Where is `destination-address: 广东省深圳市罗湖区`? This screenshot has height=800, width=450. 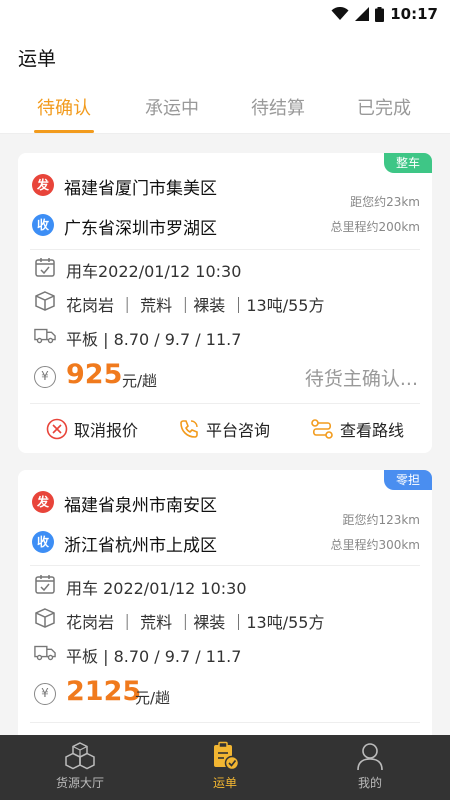
destination-address: 广东省深圳市罗湖区 is located at coordinates (140, 229).